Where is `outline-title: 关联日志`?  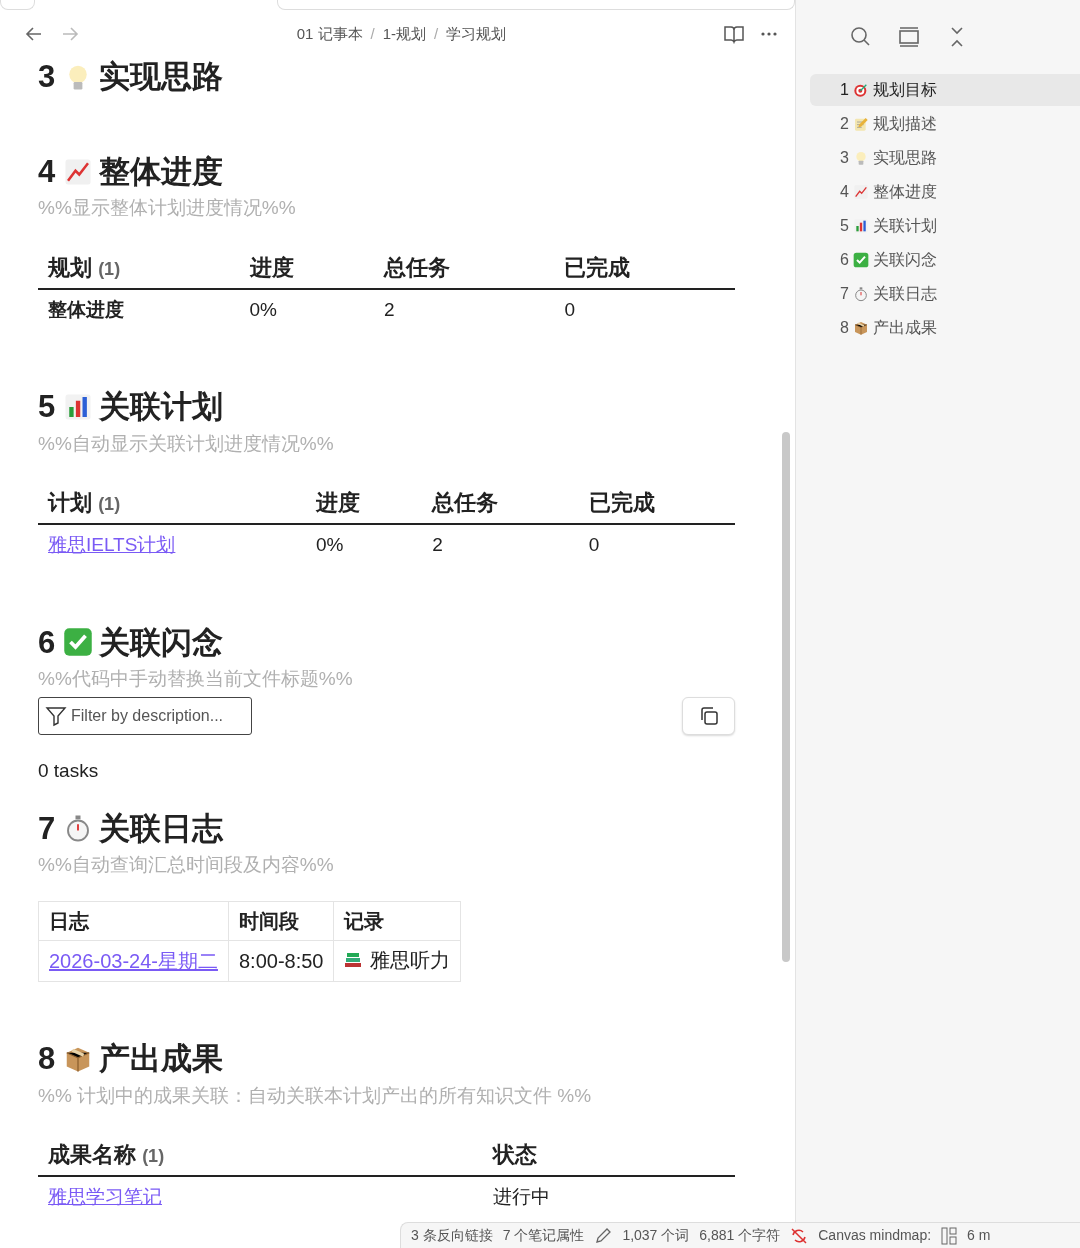 outline-title: 关联日志 is located at coordinates (904, 294).